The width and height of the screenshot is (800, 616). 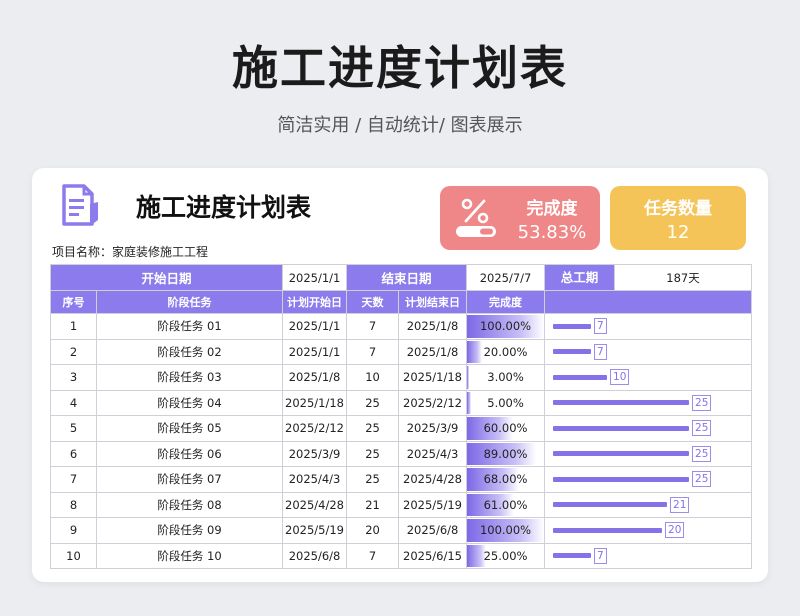 I want to click on total-duration-value: 187天, so click(x=683, y=278).